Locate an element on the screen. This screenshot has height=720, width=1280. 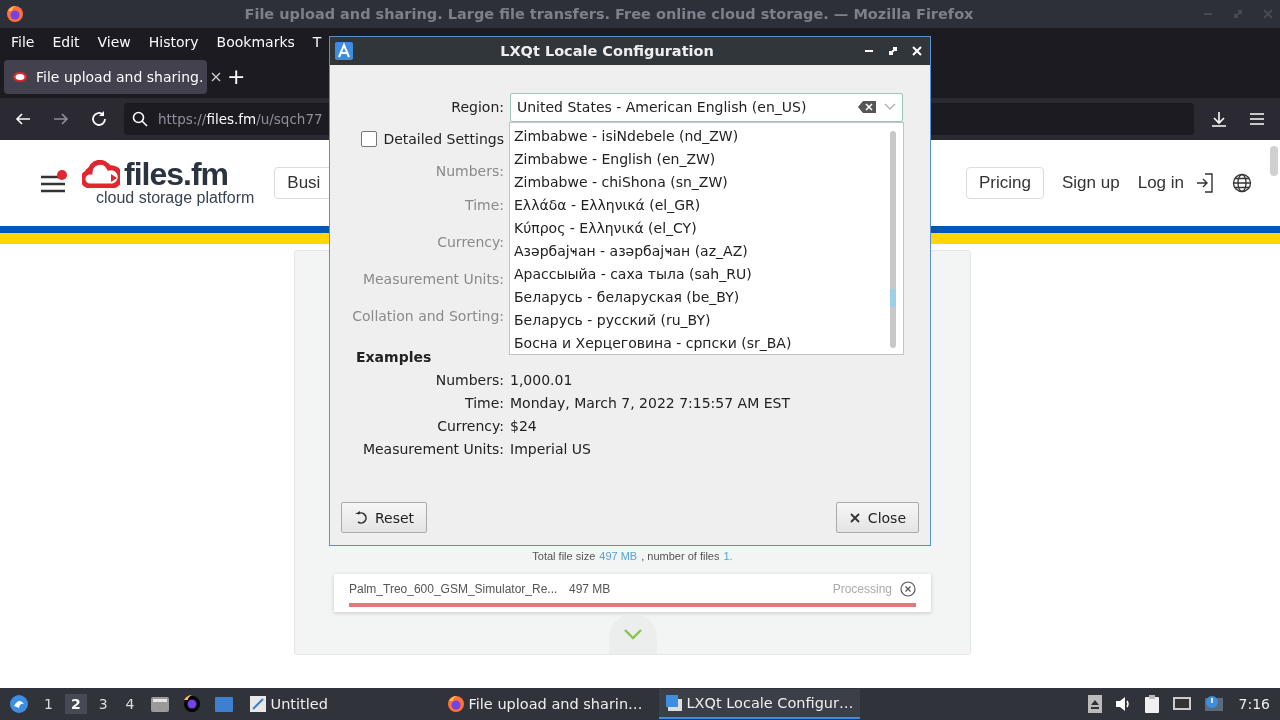
example-value: Monday, March 7, 2022 7:15:57 AM EST is located at coordinates (650, 402).